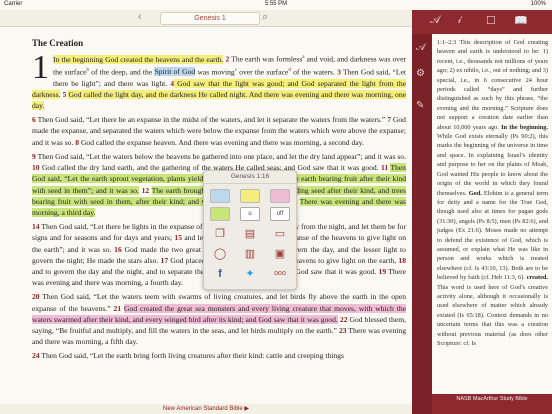 This screenshot has height=414, width=552. Describe the element at coordinates (280, 254) in the screenshot. I see `share-icon: ▣` at that location.